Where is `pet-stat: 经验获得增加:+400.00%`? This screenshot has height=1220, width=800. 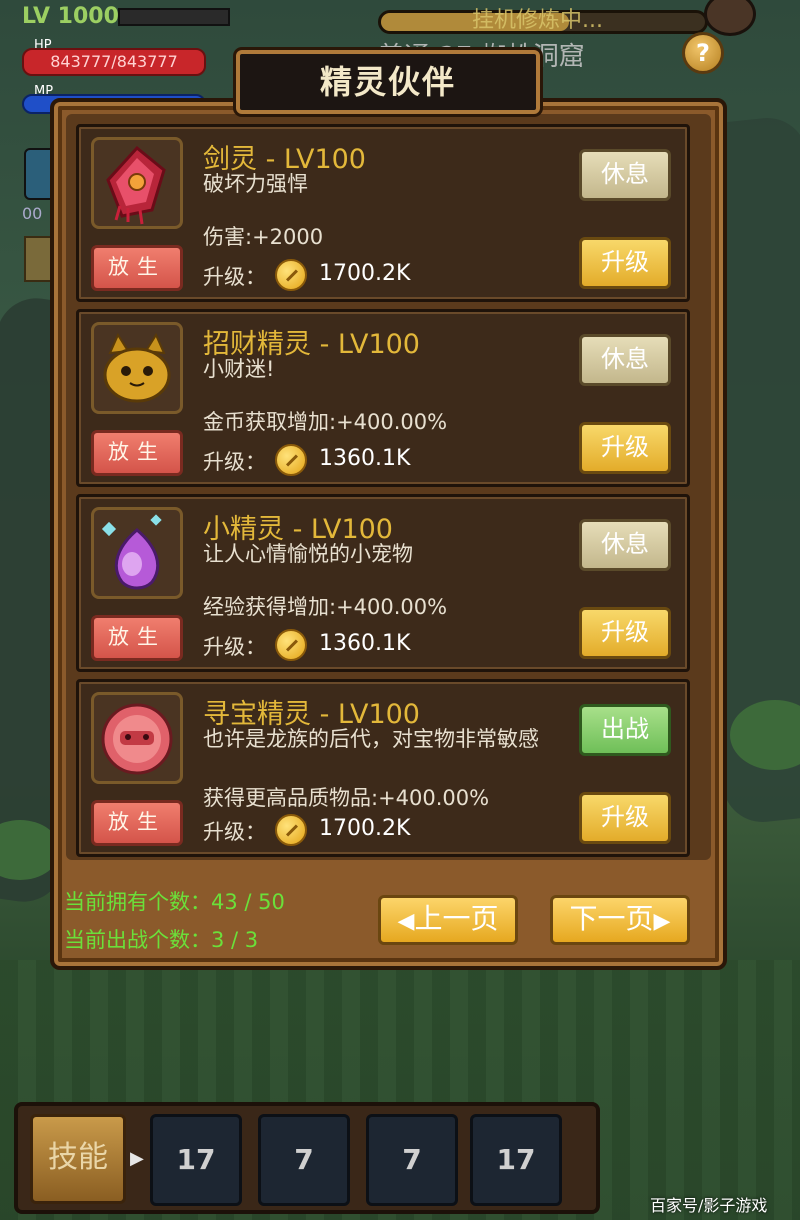
pet-stat: 经验获得增加:+400.00% is located at coordinates (325, 607).